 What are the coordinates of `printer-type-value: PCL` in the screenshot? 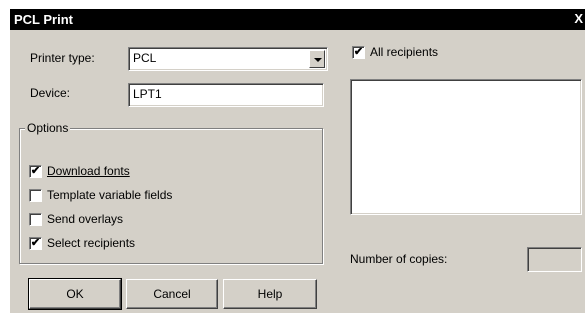 It's located at (145, 58).